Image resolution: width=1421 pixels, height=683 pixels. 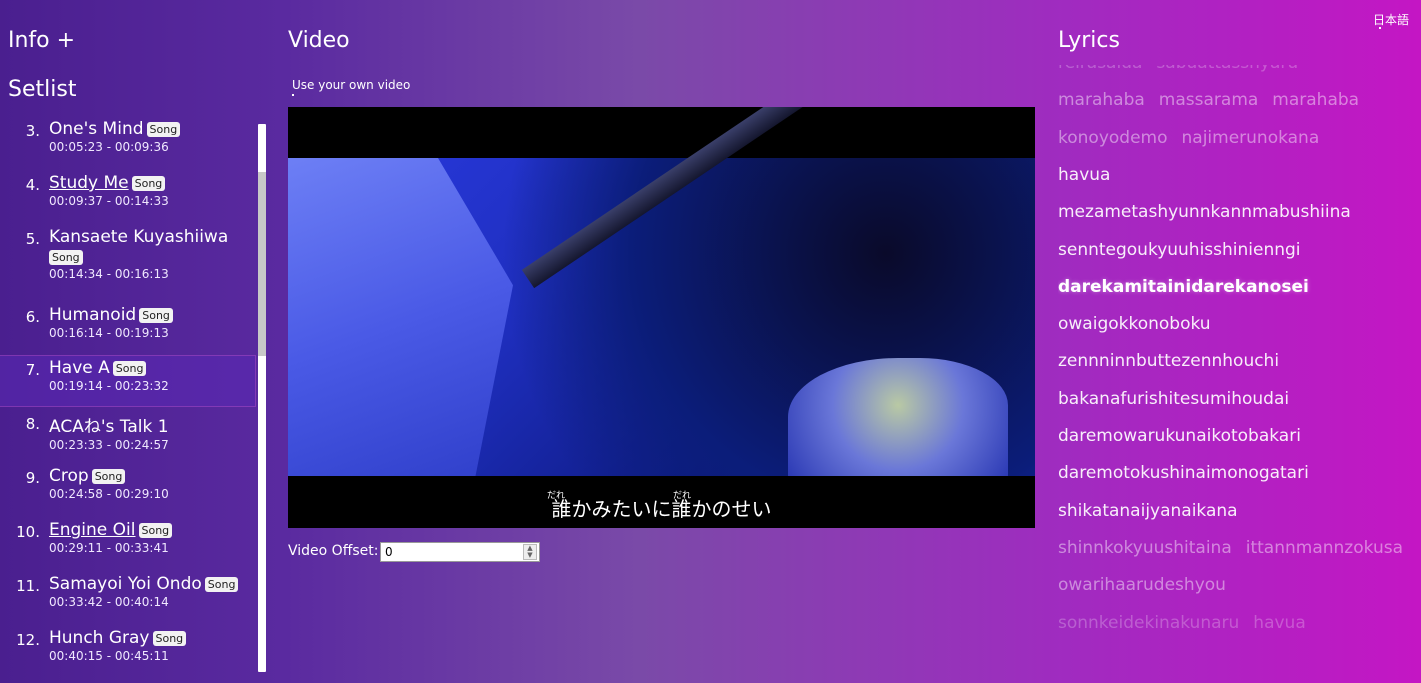 I want to click on lyric-word: daremowarukunaikotobakari, so click(x=1179, y=436).